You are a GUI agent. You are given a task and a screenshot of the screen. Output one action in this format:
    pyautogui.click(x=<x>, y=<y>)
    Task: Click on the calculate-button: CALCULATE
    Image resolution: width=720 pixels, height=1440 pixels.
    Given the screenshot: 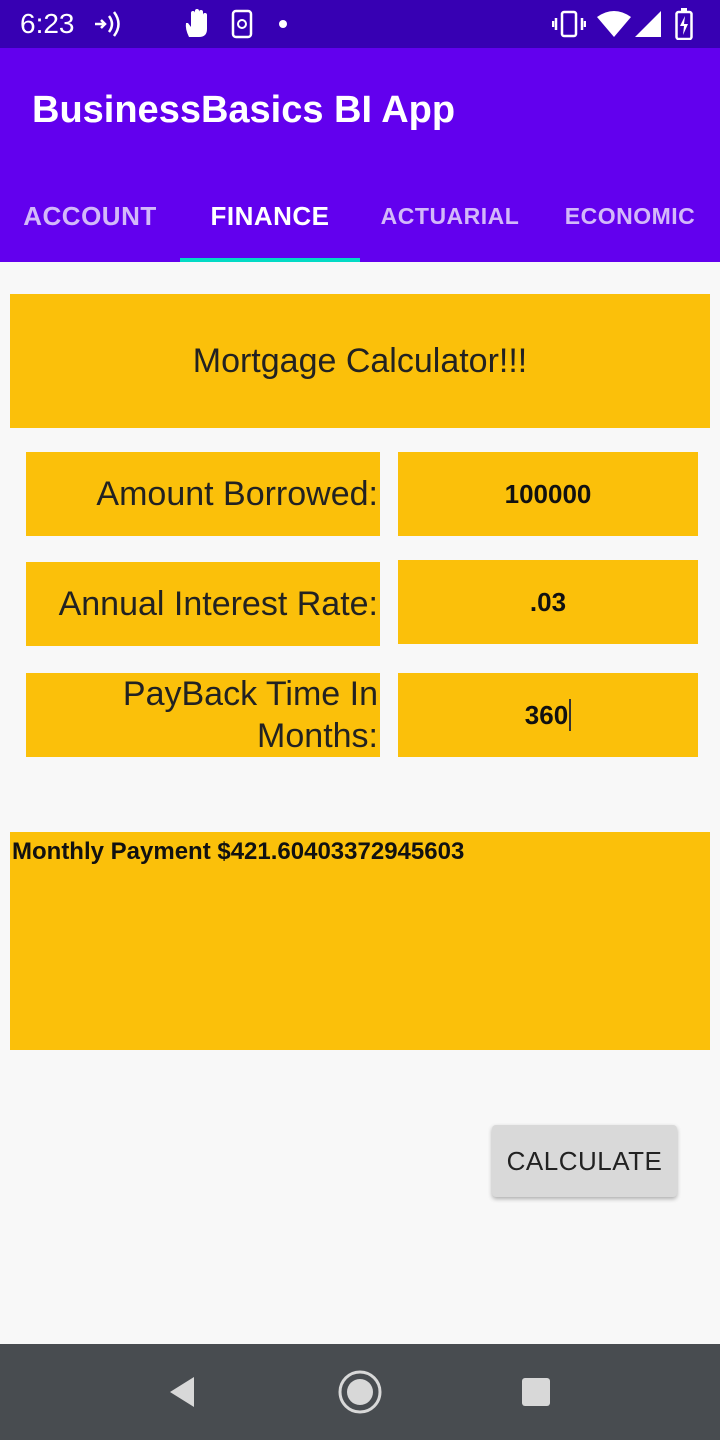 What is the action you would take?
    pyautogui.click(x=584, y=1161)
    